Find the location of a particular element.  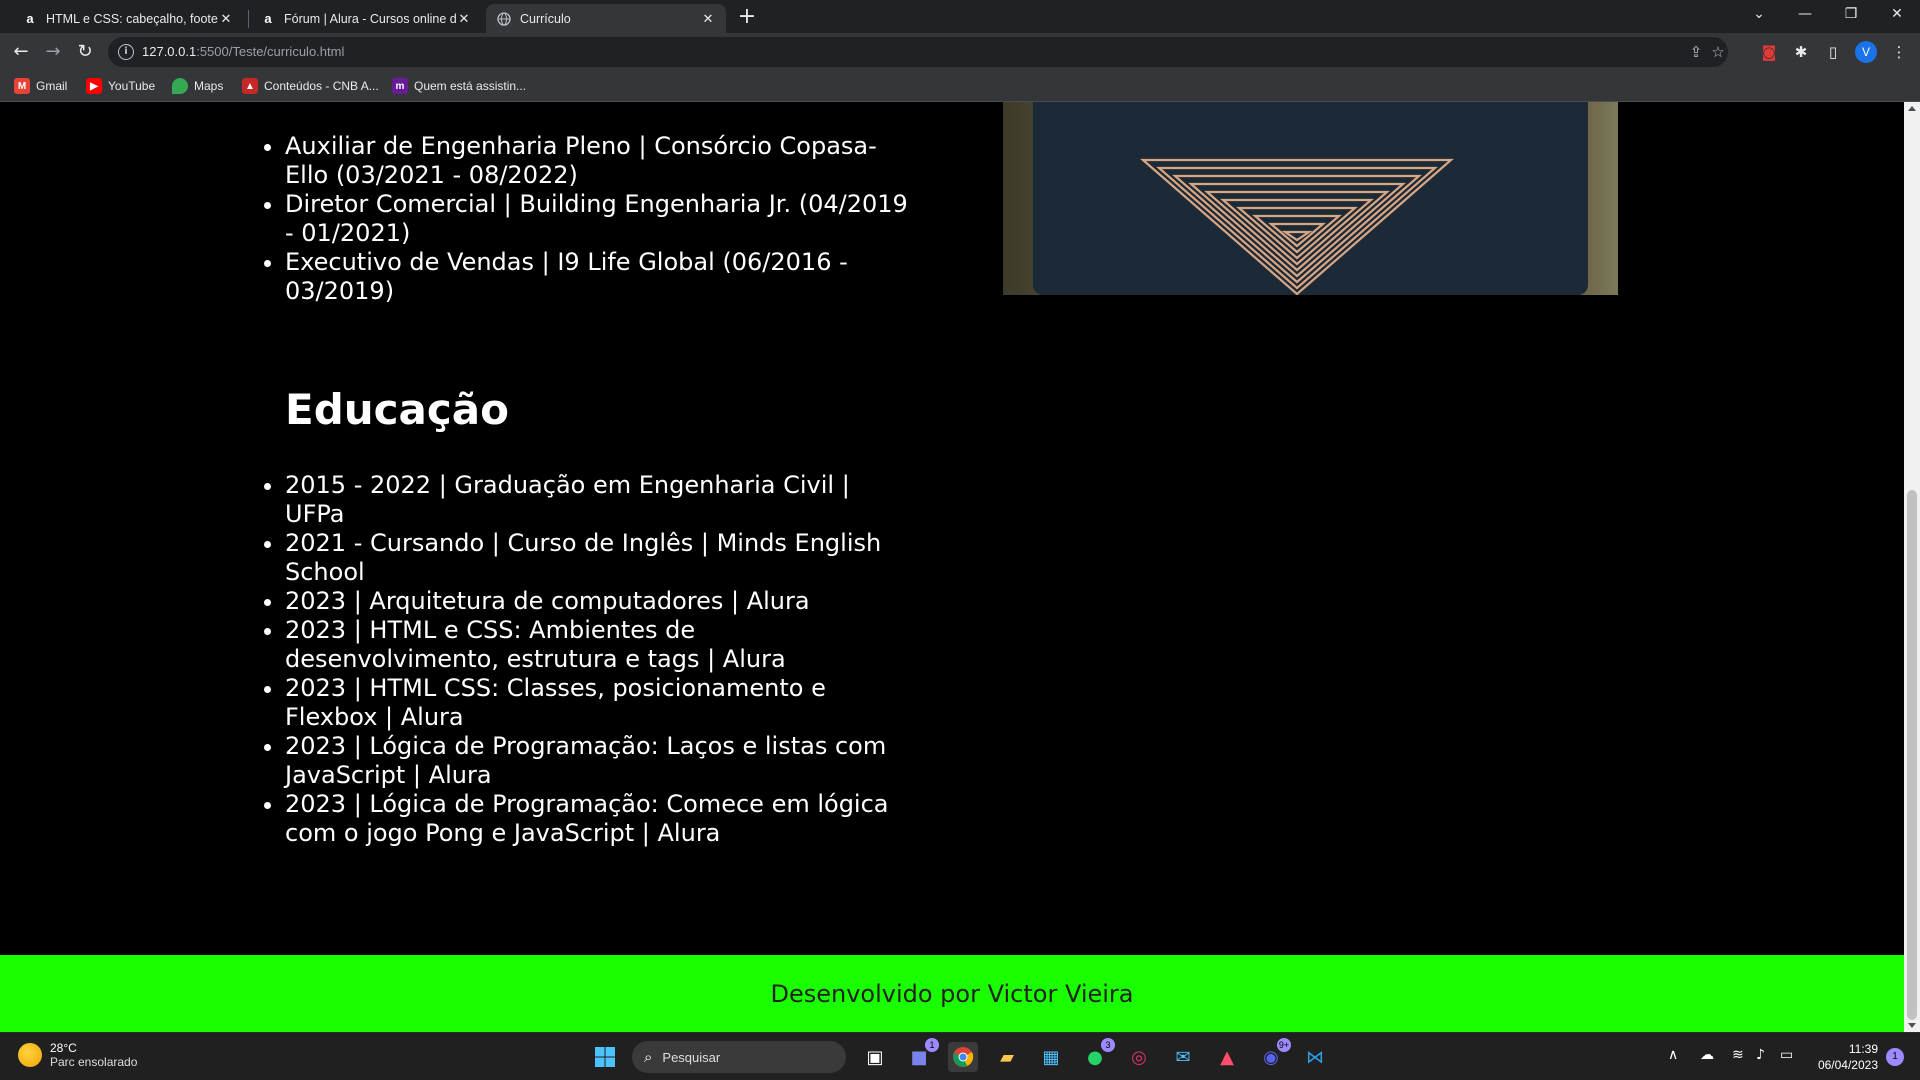

bookmark-youtube: ▶ YouTube is located at coordinates (120, 86).